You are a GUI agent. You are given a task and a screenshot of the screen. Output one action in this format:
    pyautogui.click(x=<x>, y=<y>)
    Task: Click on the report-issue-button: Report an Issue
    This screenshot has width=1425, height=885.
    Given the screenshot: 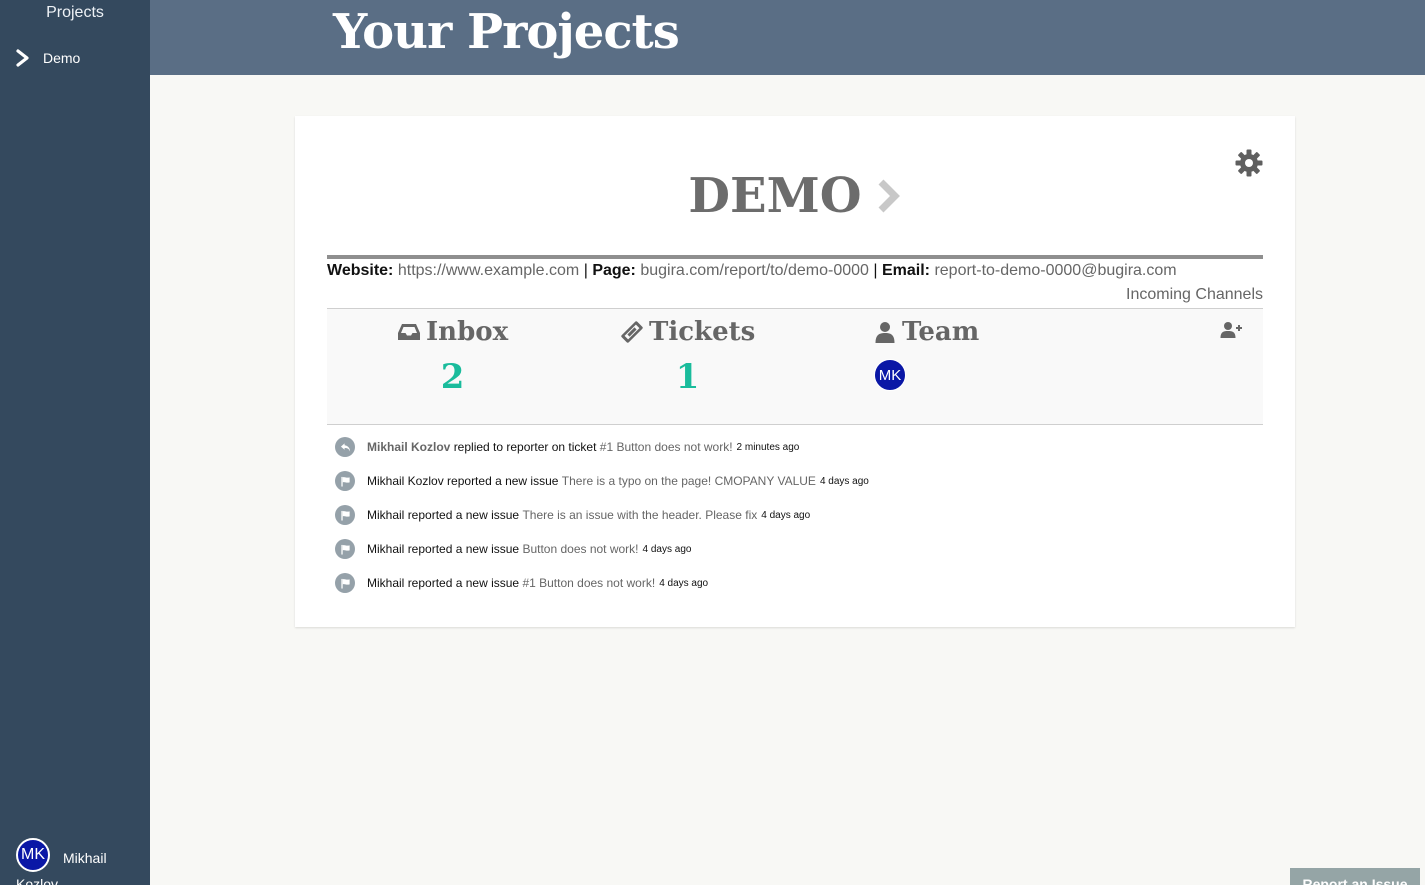 What is the action you would take?
    pyautogui.click(x=1355, y=876)
    